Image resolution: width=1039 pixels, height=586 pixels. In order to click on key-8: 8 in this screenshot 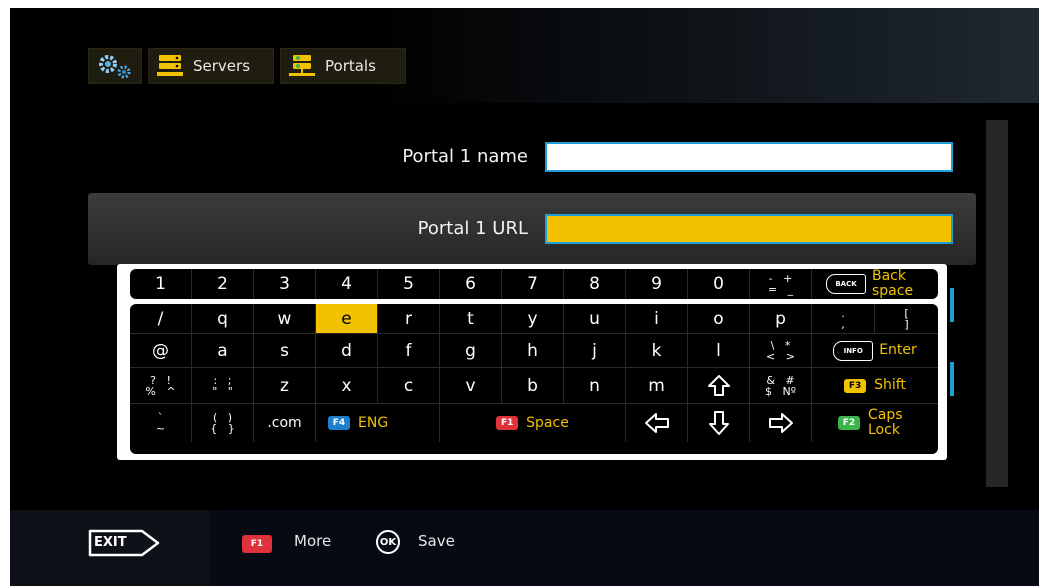, I will do `click(595, 284)`.